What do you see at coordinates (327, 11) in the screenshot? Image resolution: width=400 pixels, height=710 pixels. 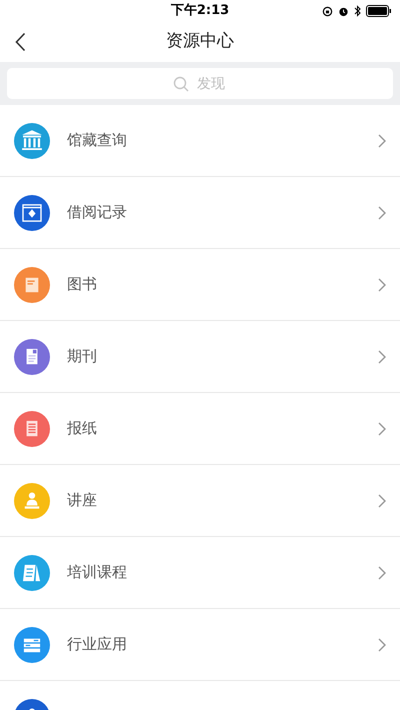 I see `rotation-lock-icon` at bounding box center [327, 11].